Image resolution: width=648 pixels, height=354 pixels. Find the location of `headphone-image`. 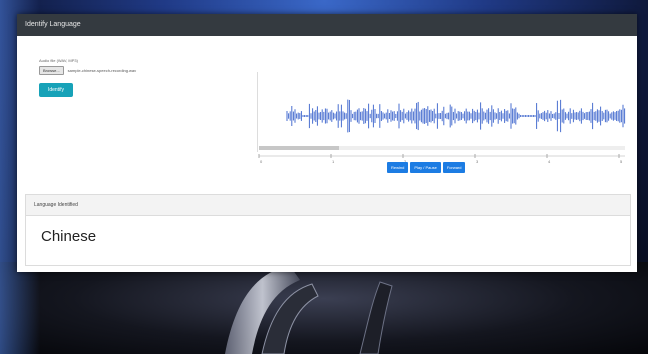

headphone-image is located at coordinates (309, 310).